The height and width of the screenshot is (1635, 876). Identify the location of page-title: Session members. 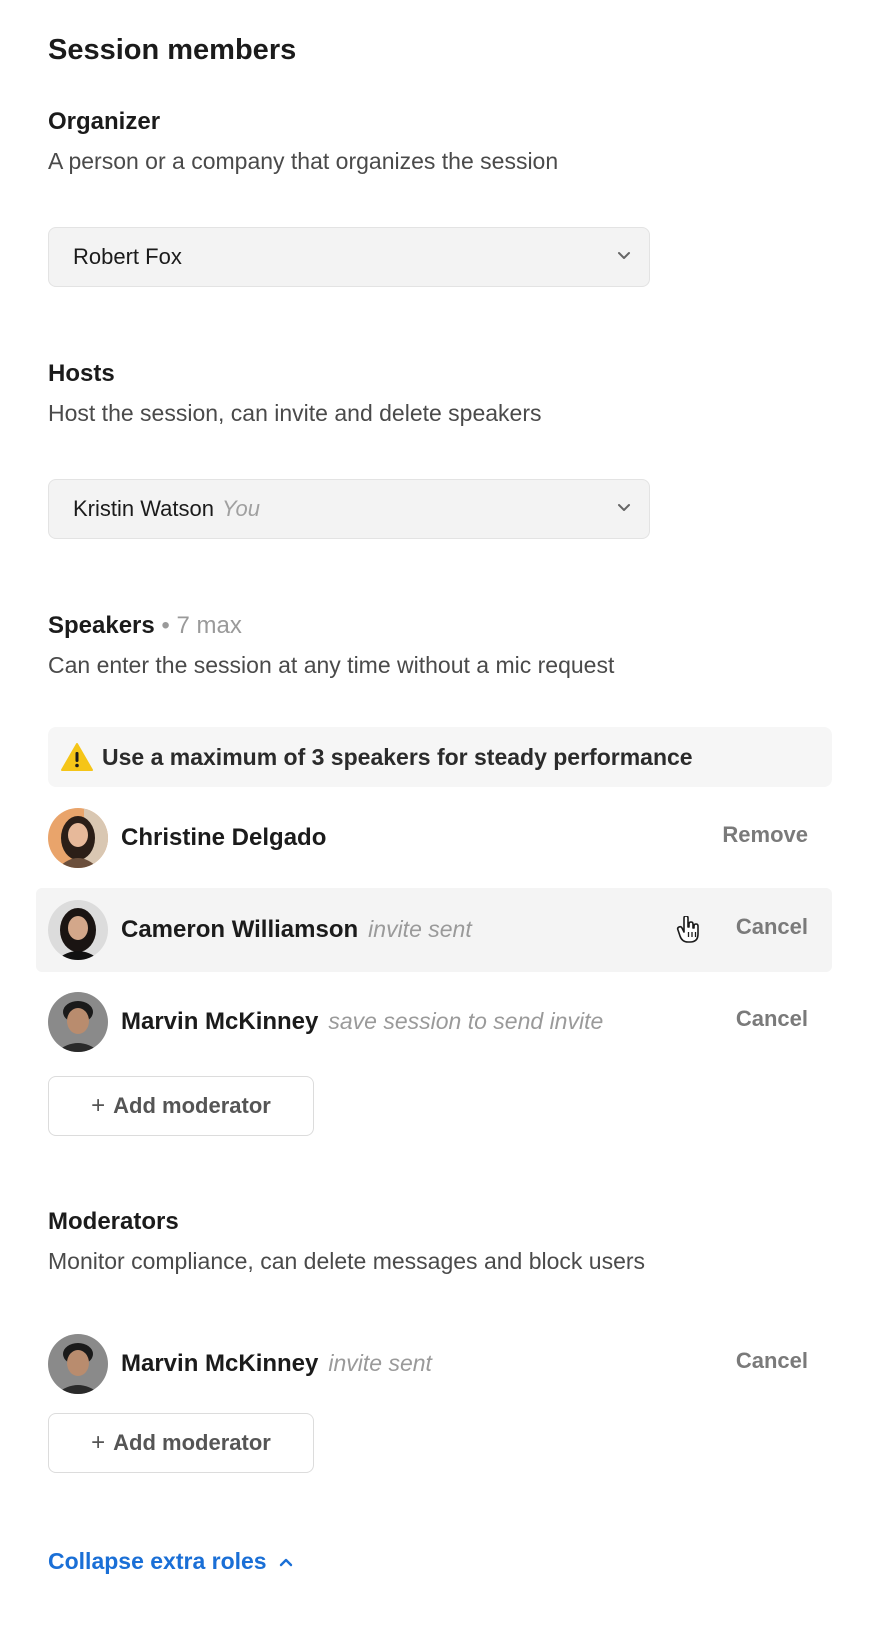
(172, 50).